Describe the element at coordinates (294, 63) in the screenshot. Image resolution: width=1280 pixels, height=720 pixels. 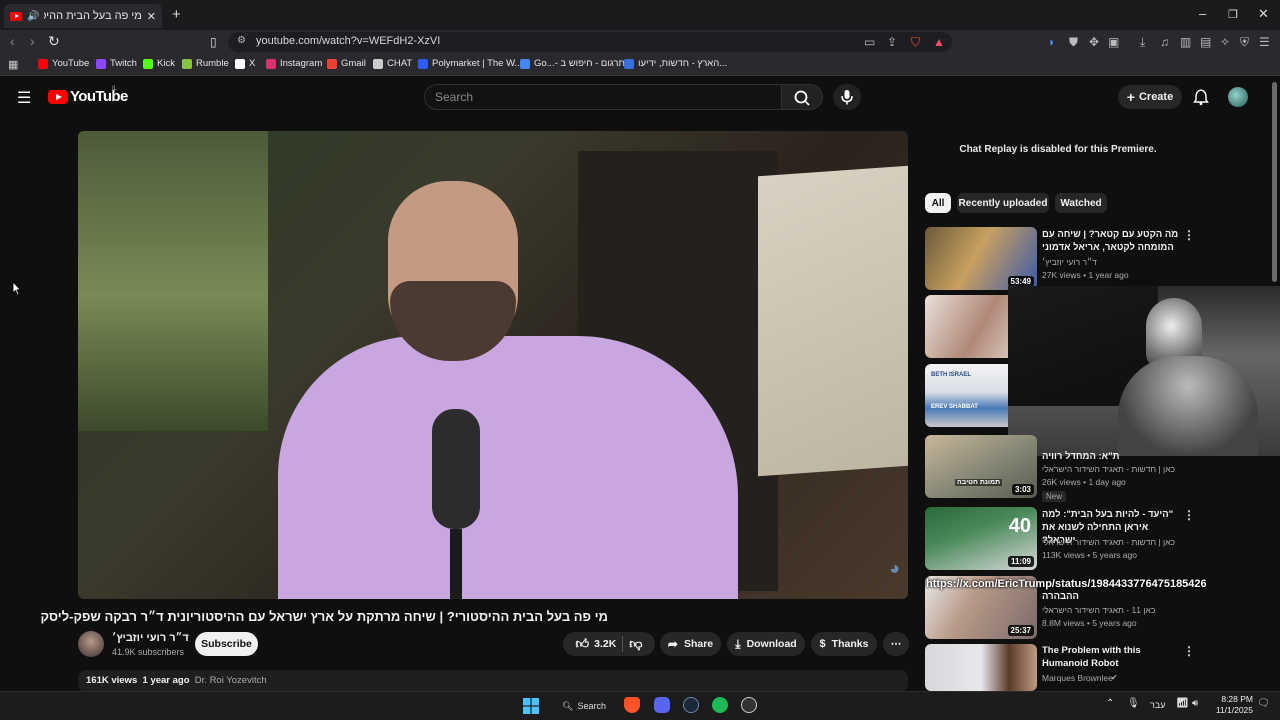
I see `bookmark-item: Instagram` at that location.